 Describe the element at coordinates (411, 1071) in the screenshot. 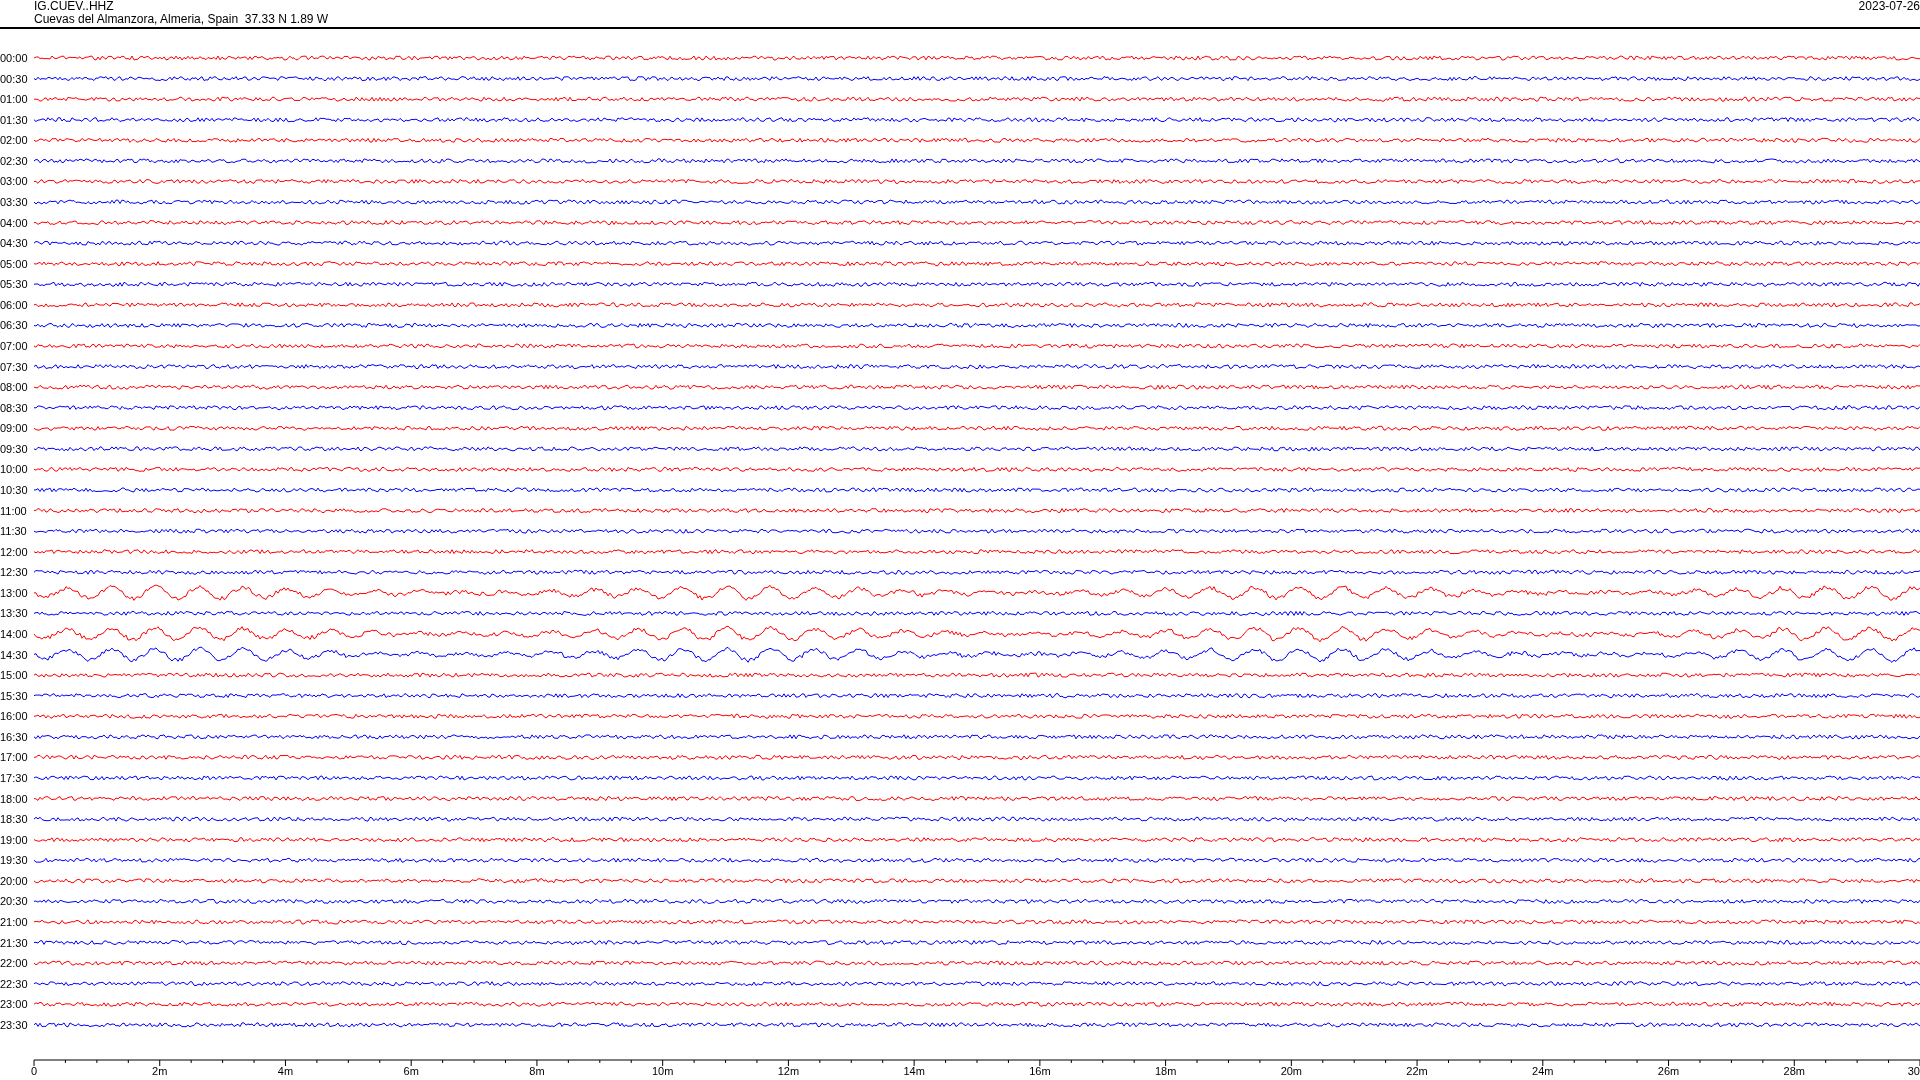

I see `axis-label: 6m` at that location.